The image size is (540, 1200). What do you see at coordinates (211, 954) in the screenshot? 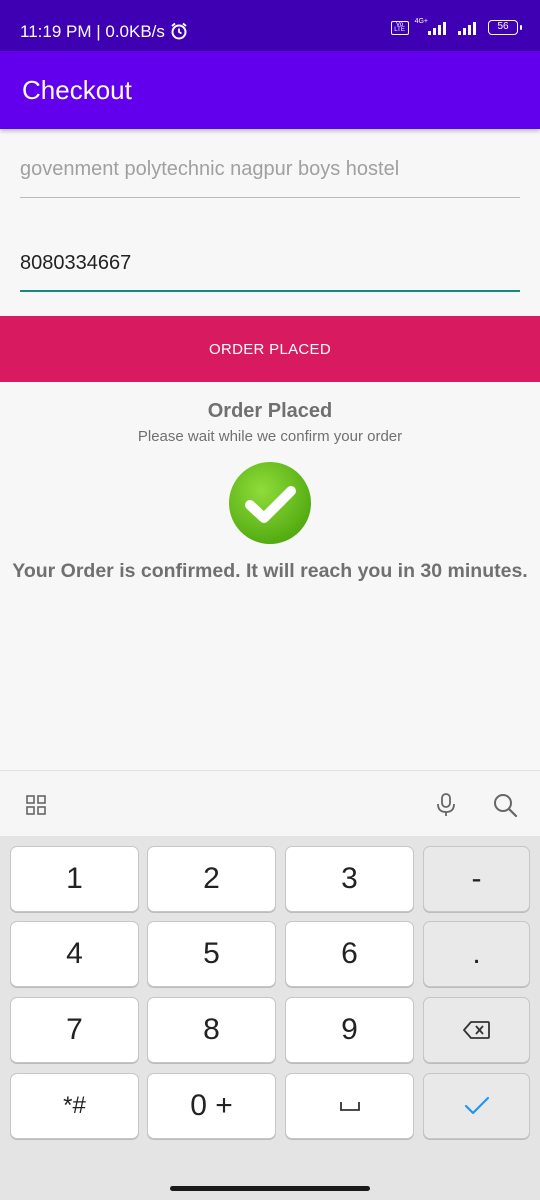
I see `key-5: 5` at bounding box center [211, 954].